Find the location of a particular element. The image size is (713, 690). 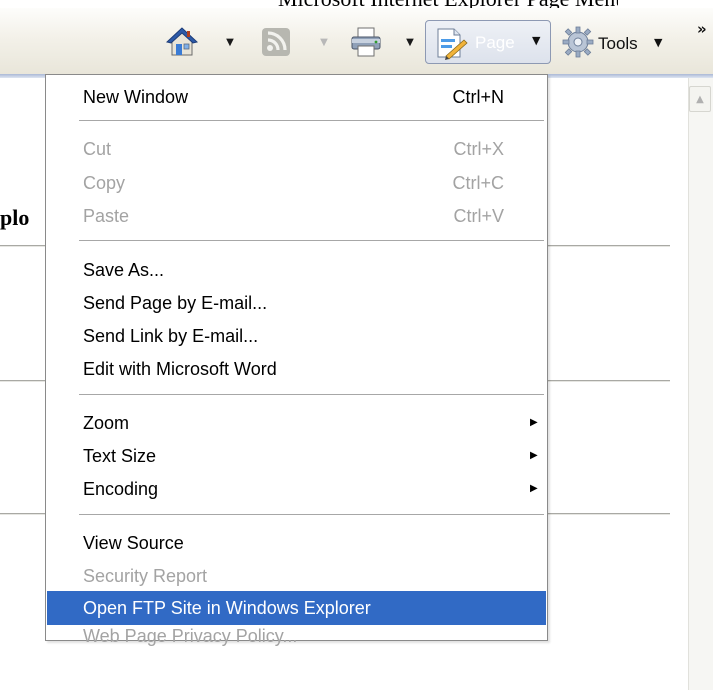

menu-item-copy: Copy Ctrl+C is located at coordinates (296, 183).